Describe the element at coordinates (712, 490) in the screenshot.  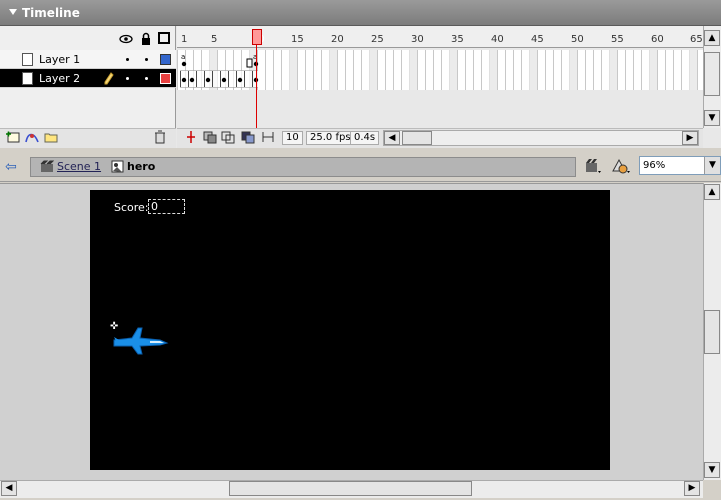
I see `scroll-corner` at that location.